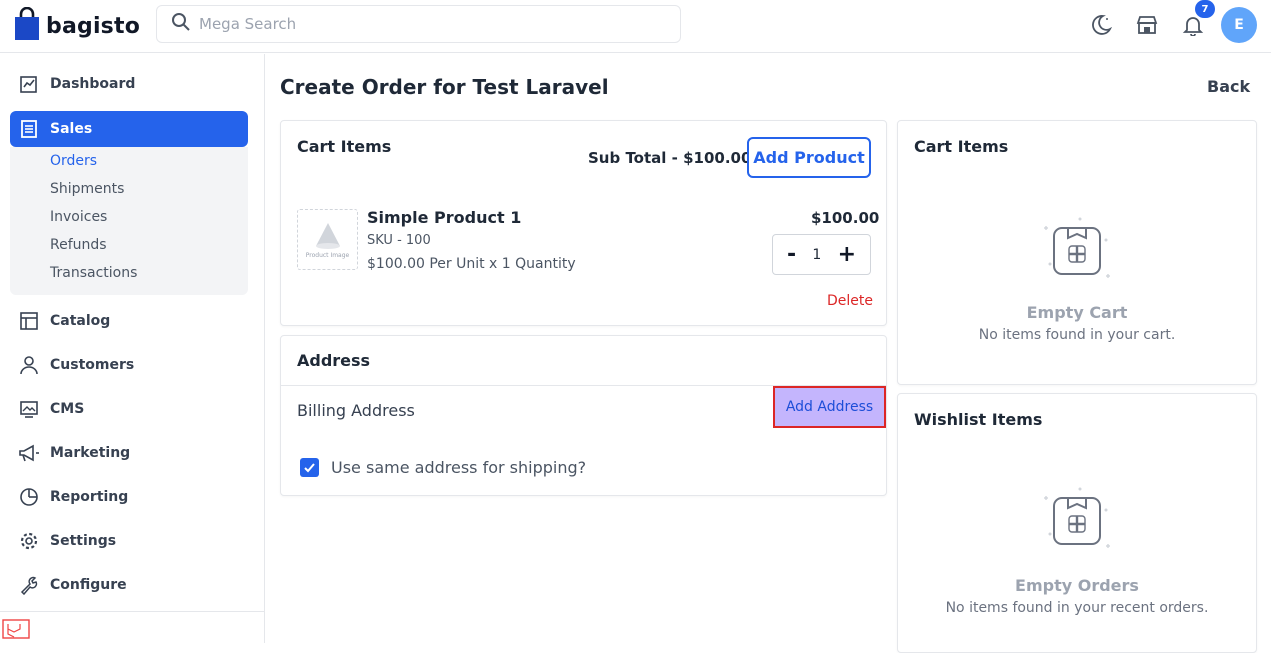 The image size is (1271, 653). I want to click on avatar: E, so click(1239, 25).